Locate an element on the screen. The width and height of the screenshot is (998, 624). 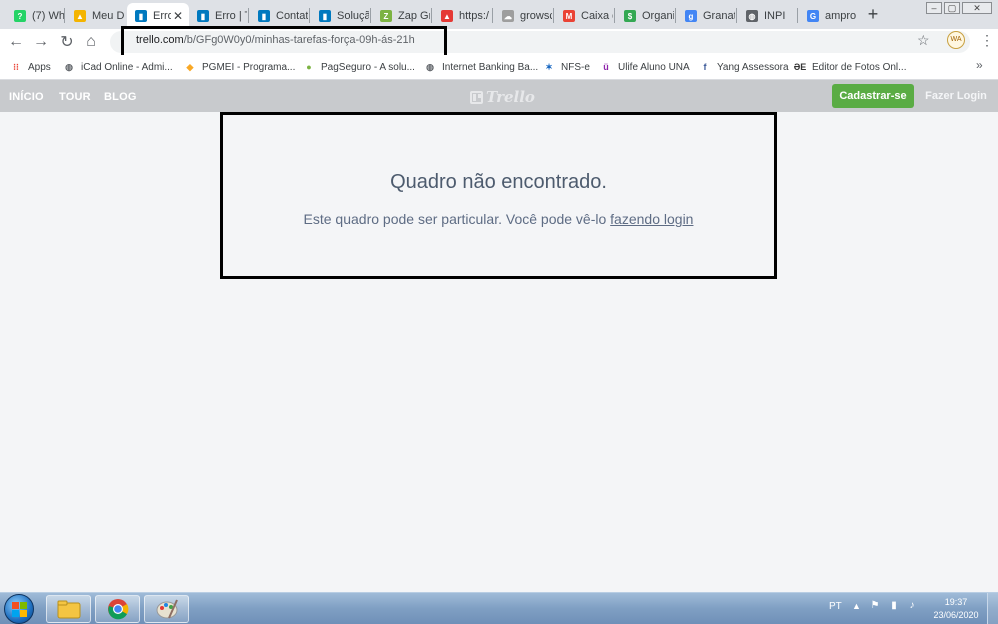
folder-icon is located at coordinates (68, 609).